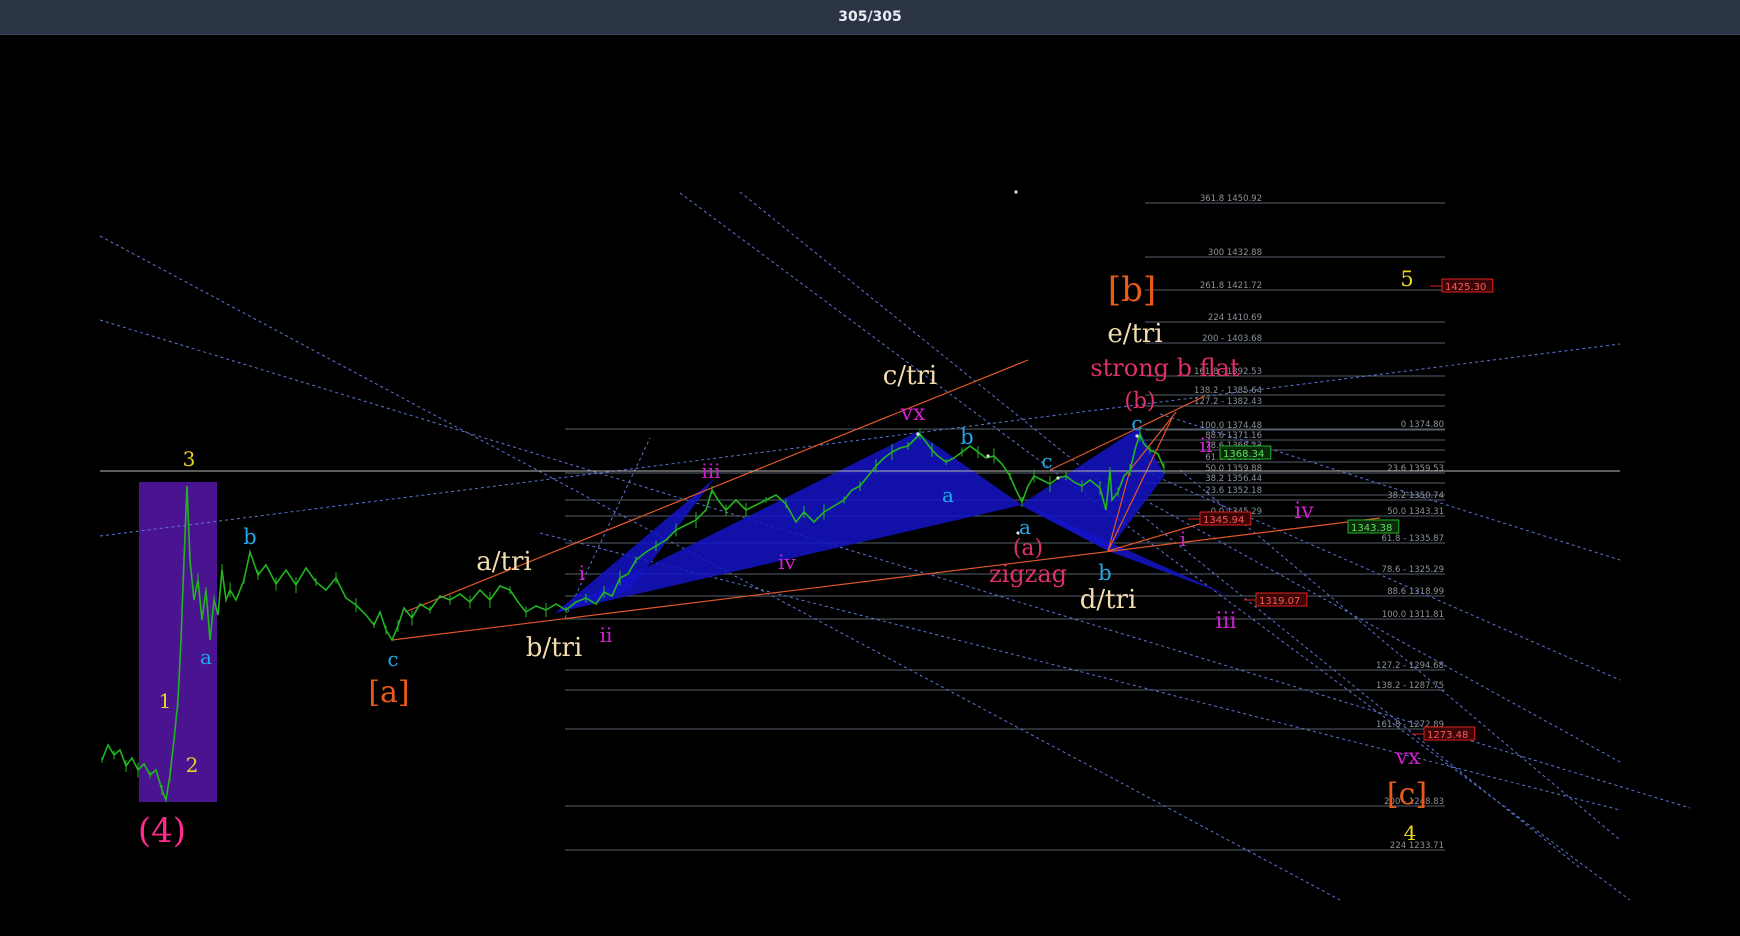 The height and width of the screenshot is (936, 1740). What do you see at coordinates (1139, 401) in the screenshot?
I see `wave-label: (b)` at bounding box center [1139, 401].